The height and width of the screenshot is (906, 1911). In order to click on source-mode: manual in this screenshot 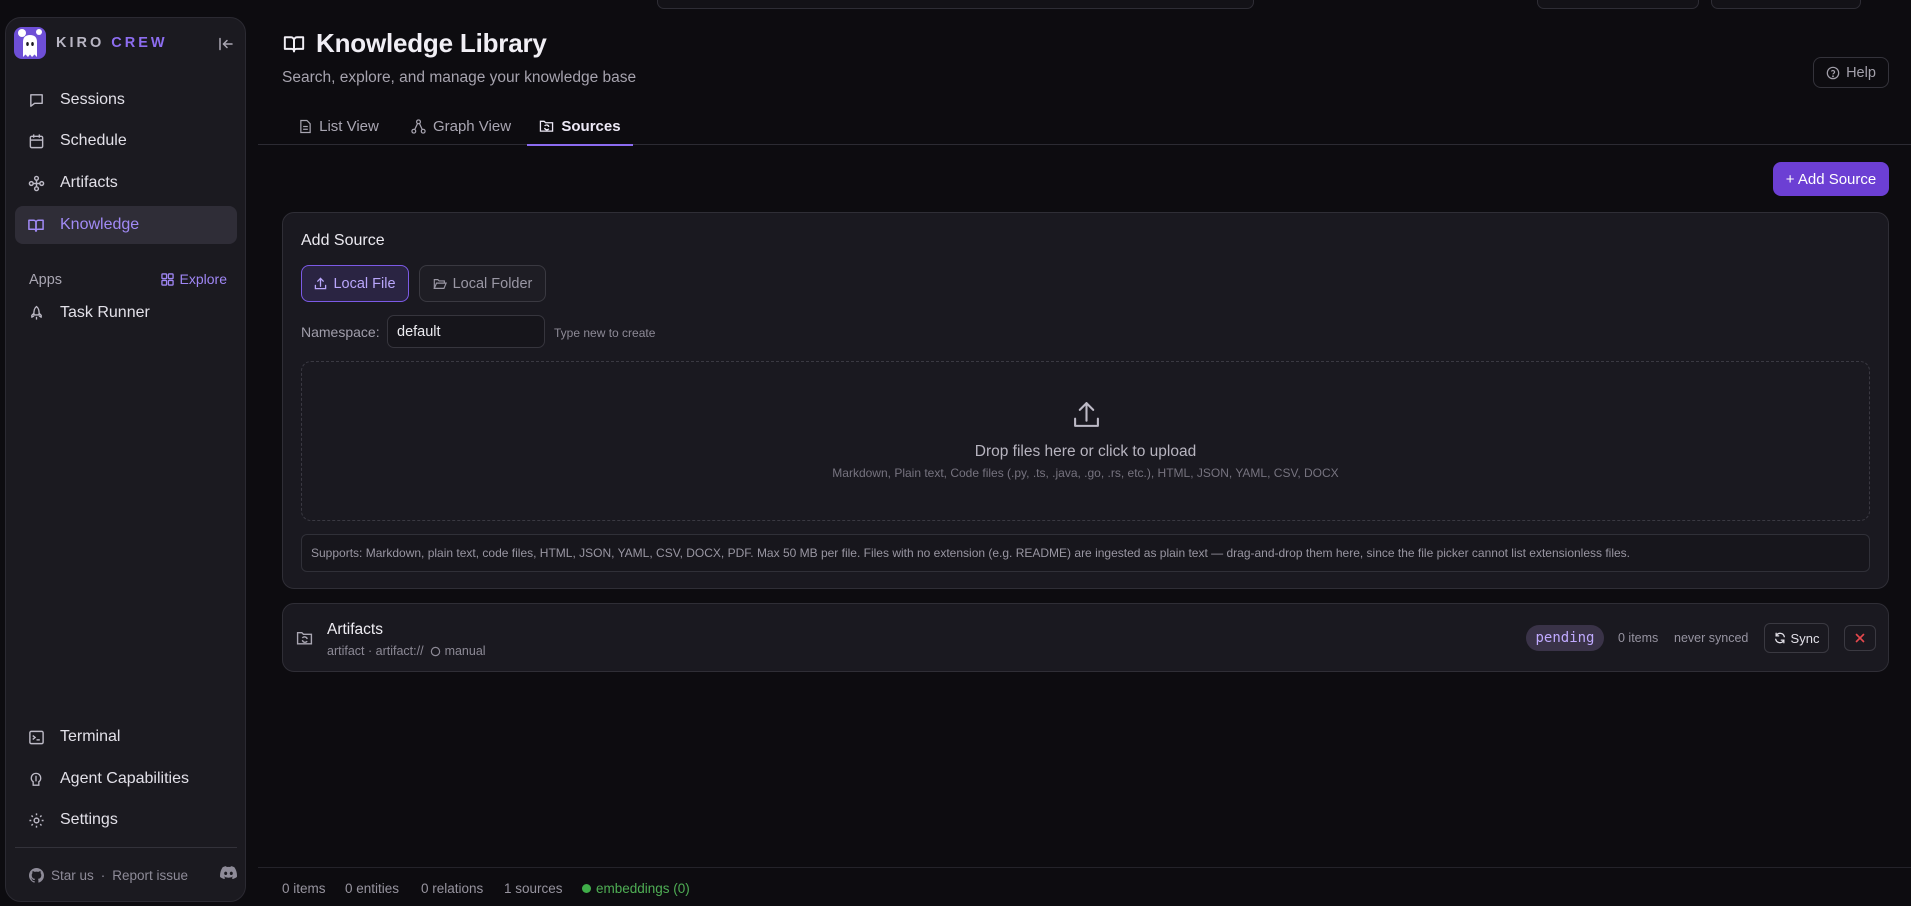, I will do `click(458, 651)`.